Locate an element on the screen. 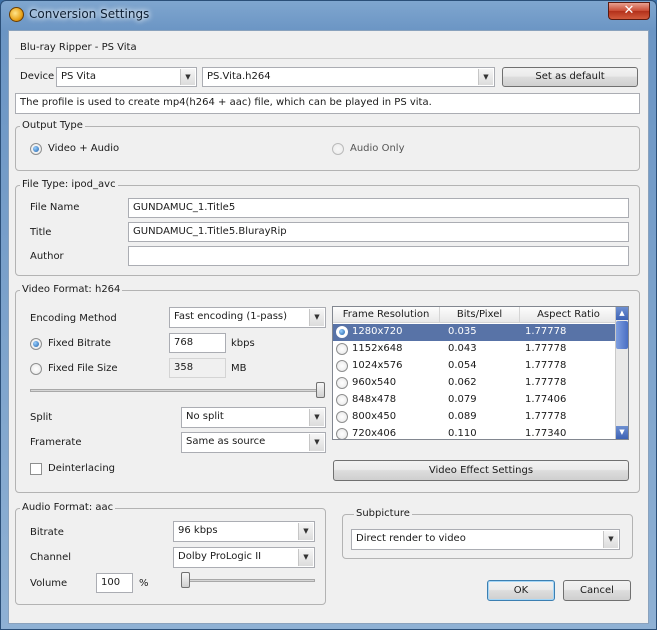  table-row: 1024x576 0.054 1.77778 is located at coordinates (475, 366).